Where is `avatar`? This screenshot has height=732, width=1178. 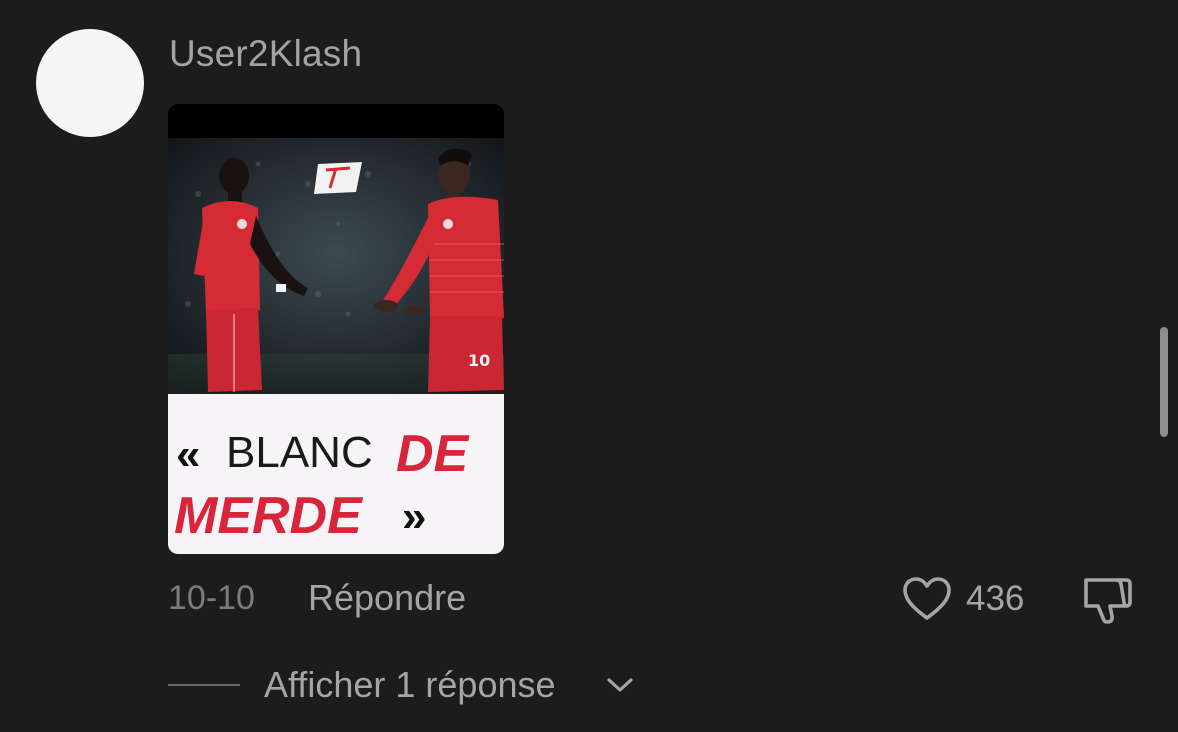 avatar is located at coordinates (90, 83).